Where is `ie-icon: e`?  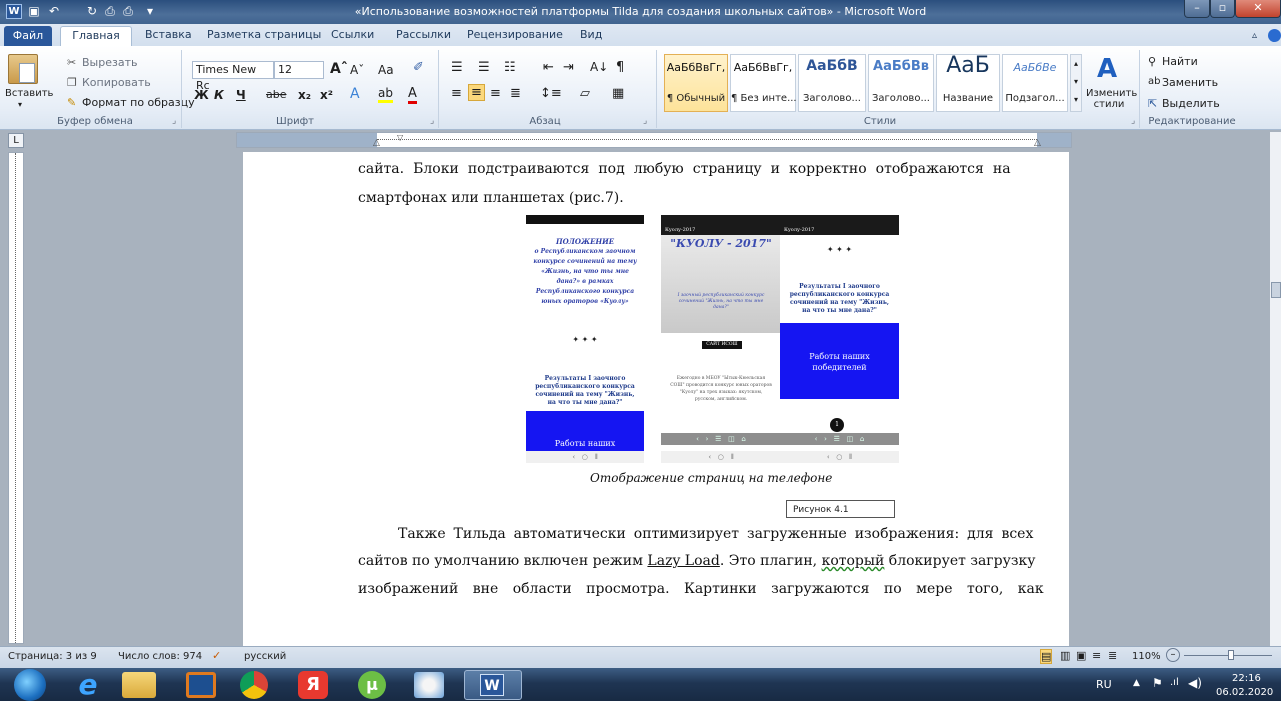
ie-icon: e is located at coordinates (88, 685).